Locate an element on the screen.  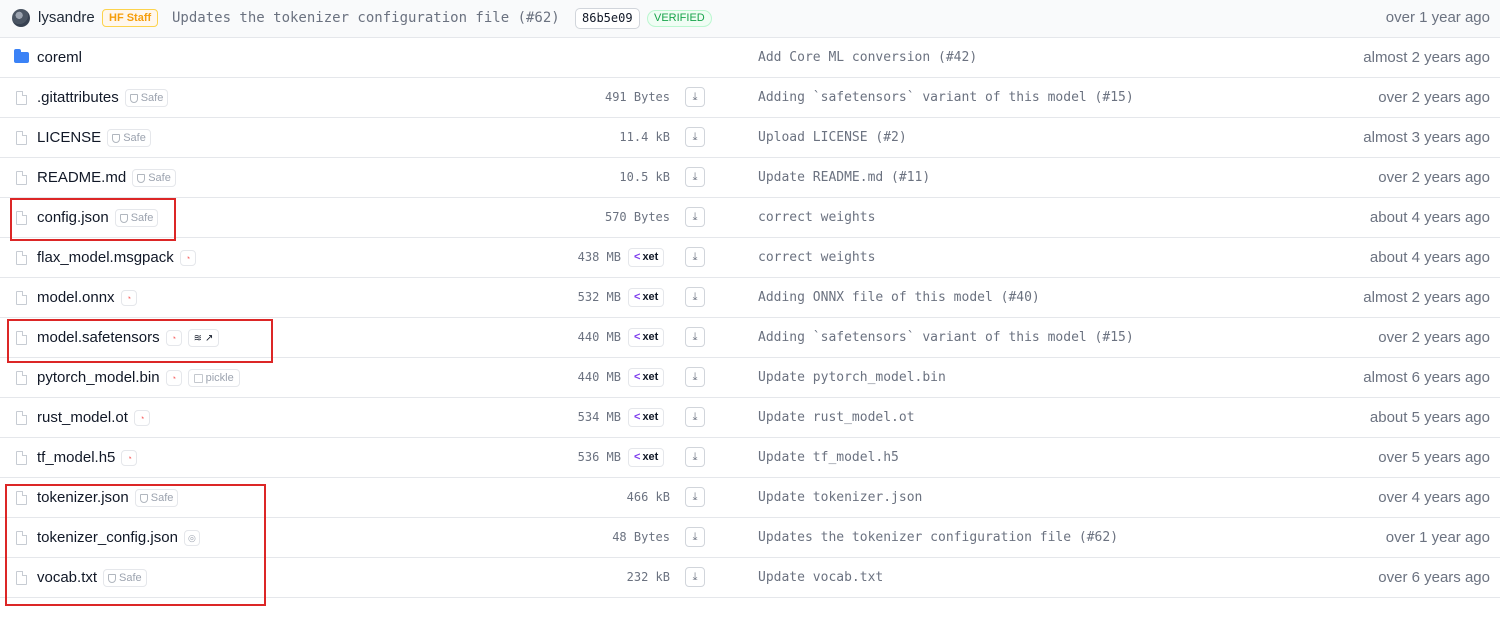
file-commit-message: Update tf_model.h5 is located at coordinates (828, 457).